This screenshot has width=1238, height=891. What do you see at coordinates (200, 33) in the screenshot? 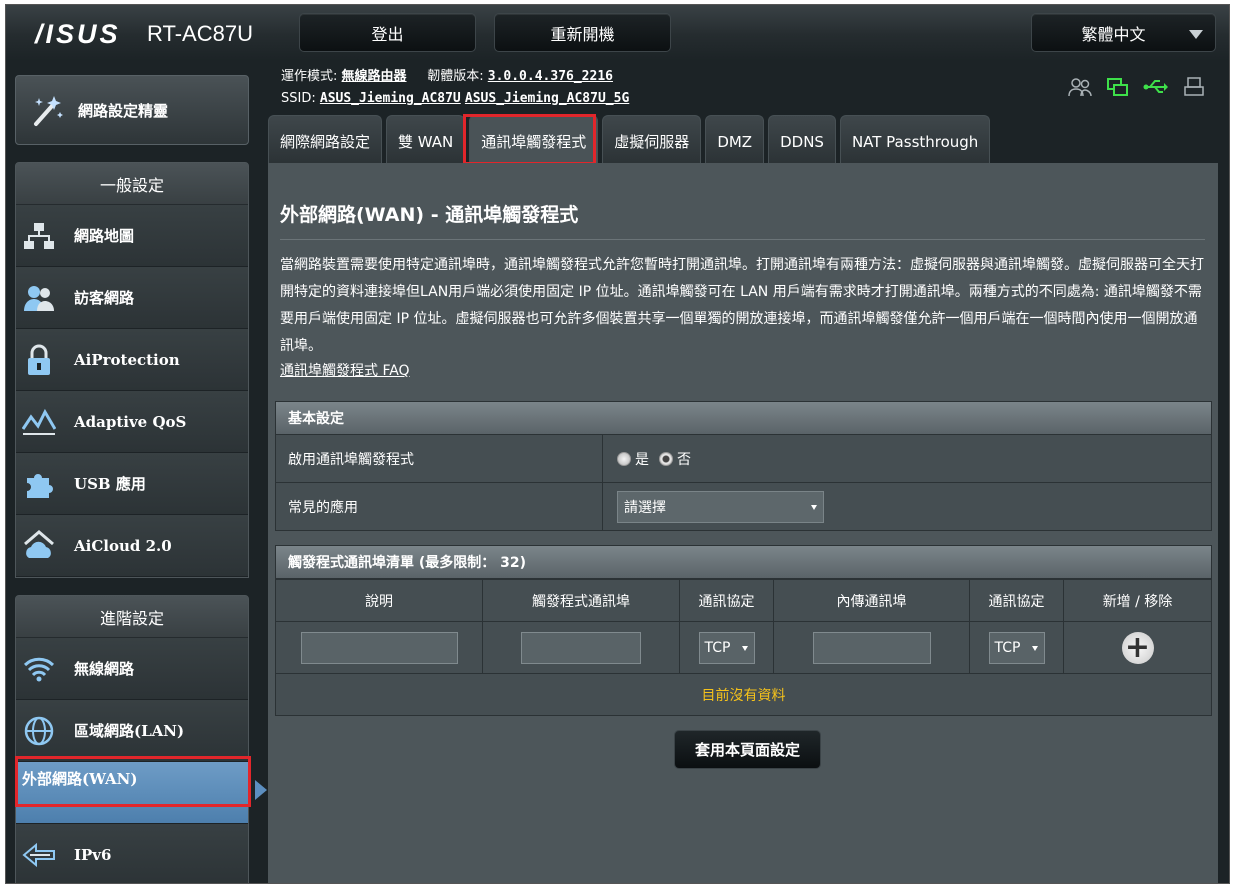
I see `model-name: RT-AC87U` at bounding box center [200, 33].